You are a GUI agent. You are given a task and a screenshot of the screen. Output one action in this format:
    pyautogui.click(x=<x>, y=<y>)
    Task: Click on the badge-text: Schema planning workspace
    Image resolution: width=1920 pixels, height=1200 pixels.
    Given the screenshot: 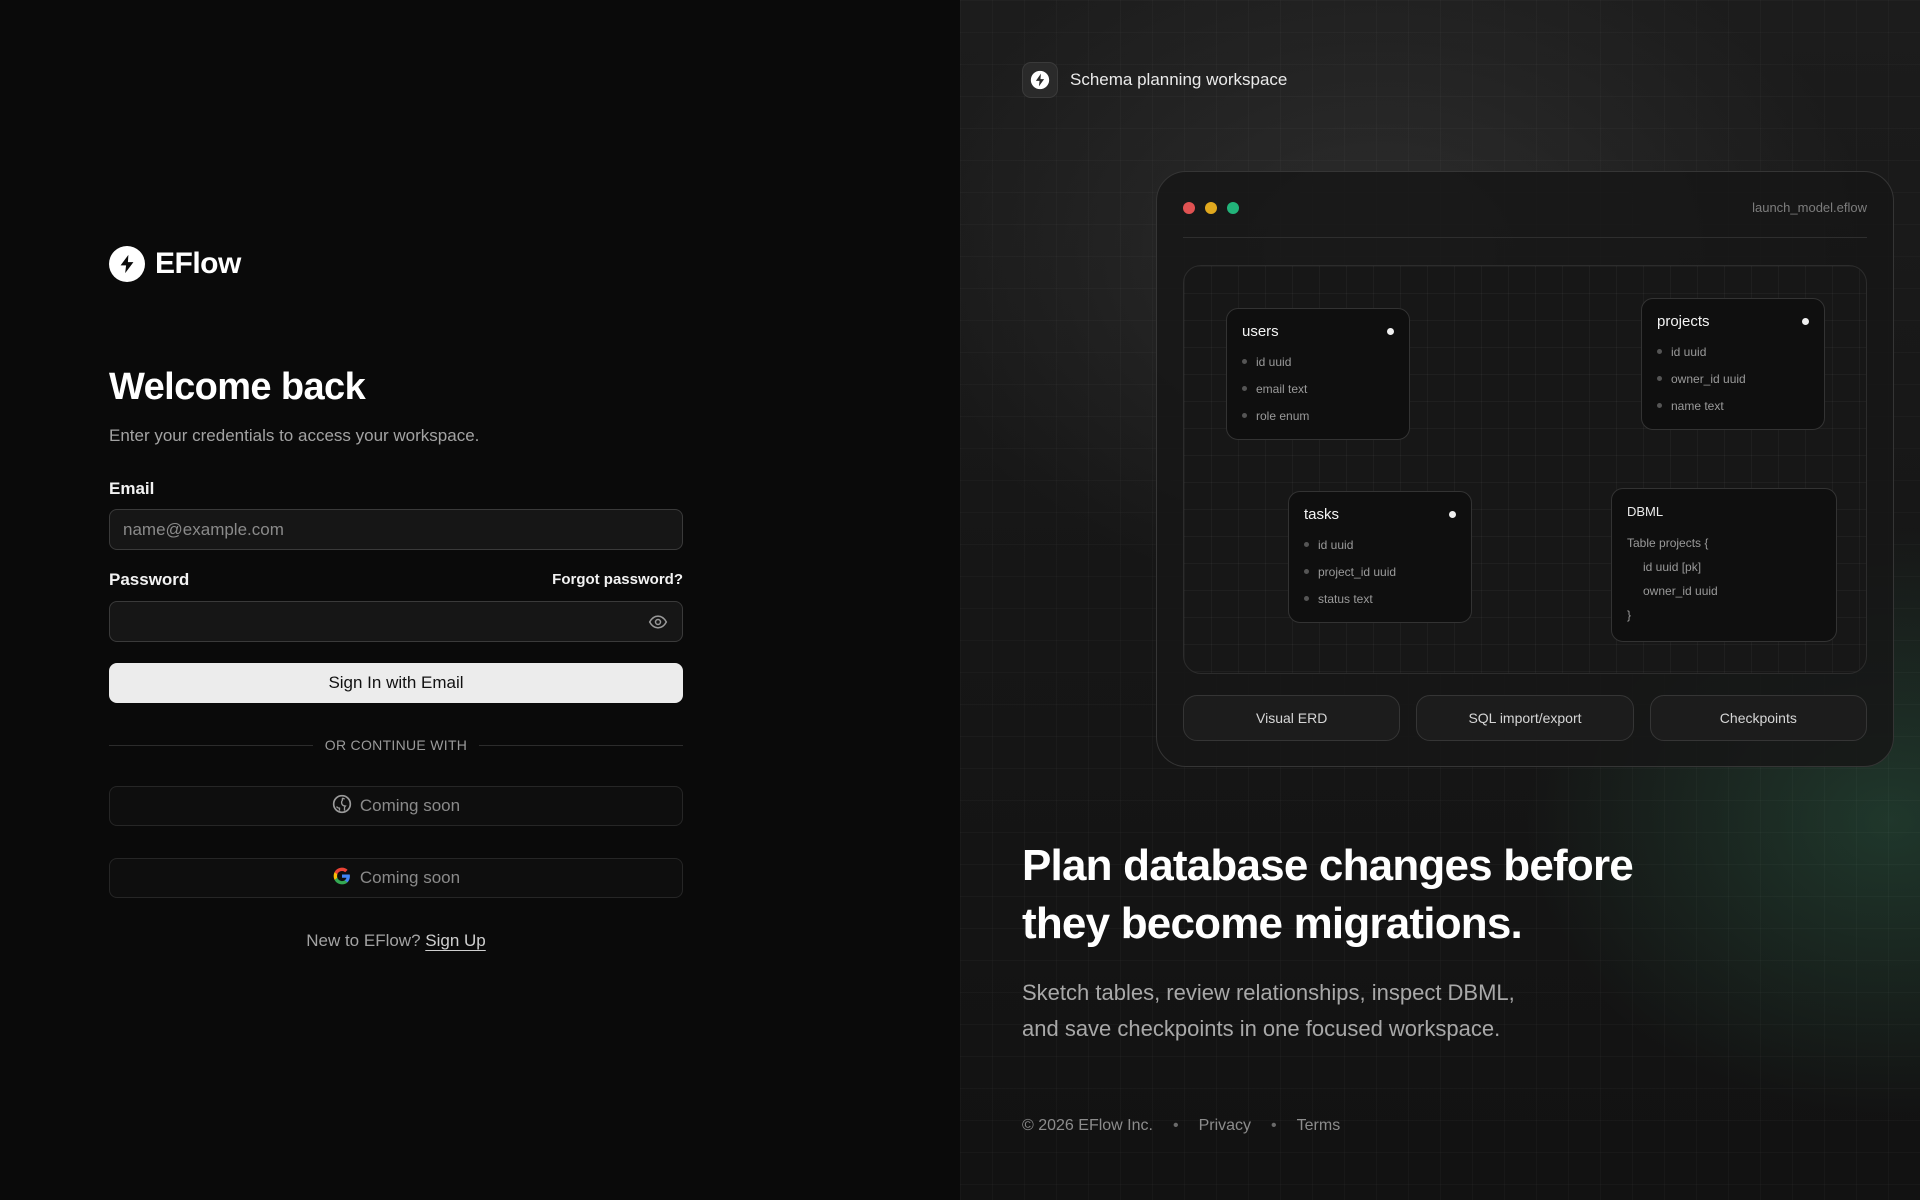 What is the action you would take?
    pyautogui.click(x=1179, y=79)
    